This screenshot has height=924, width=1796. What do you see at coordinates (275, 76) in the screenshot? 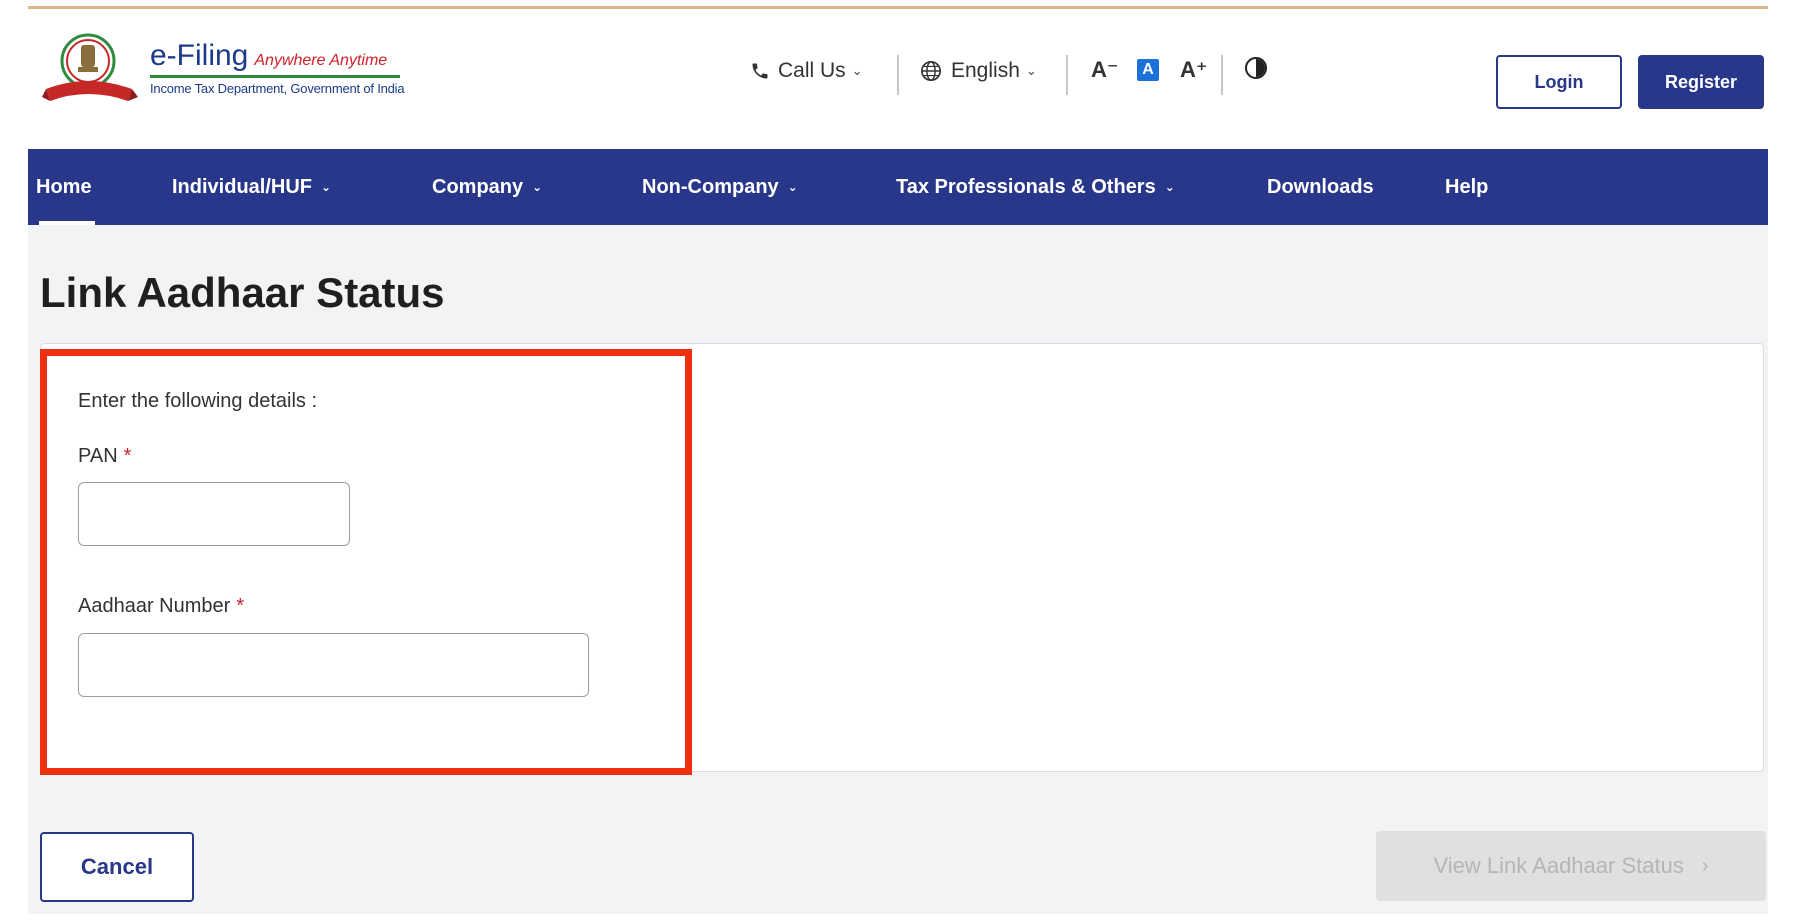
I see `brand-divider` at bounding box center [275, 76].